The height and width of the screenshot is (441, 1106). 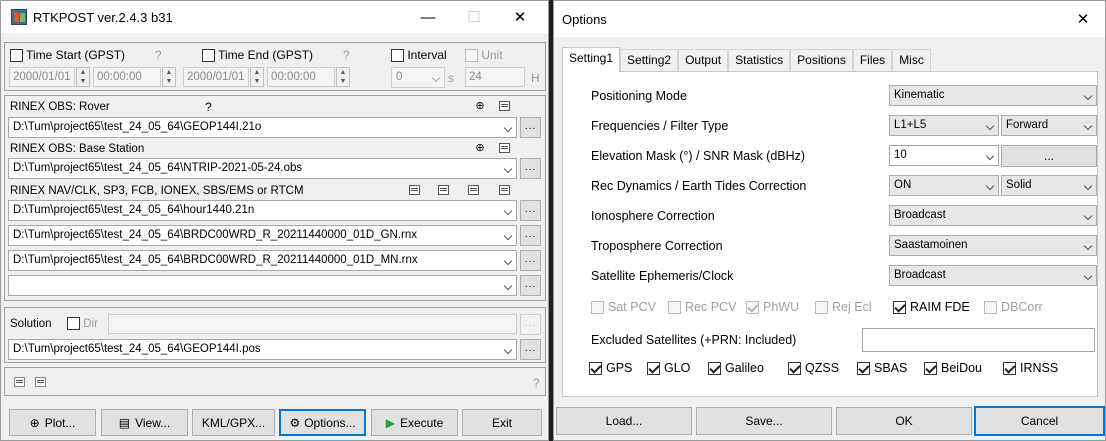 I want to click on excluded-satellites-input, so click(x=978, y=340).